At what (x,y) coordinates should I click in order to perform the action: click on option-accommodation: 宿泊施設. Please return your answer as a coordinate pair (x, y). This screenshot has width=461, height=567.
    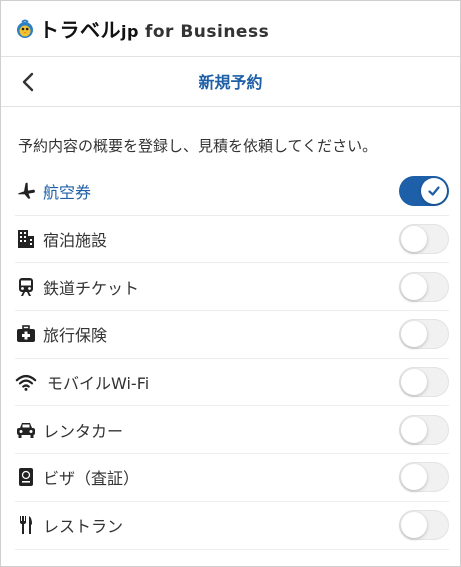
    Looking at the image, I should click on (232, 240).